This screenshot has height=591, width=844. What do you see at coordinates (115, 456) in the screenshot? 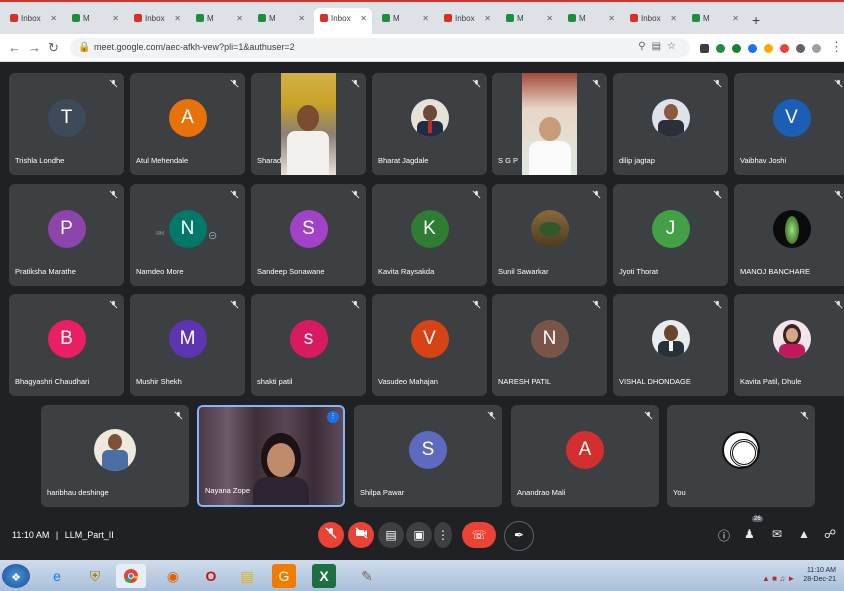
I see `participant-tile-haribhau-deshinge: haribhau deshinge` at bounding box center [115, 456].